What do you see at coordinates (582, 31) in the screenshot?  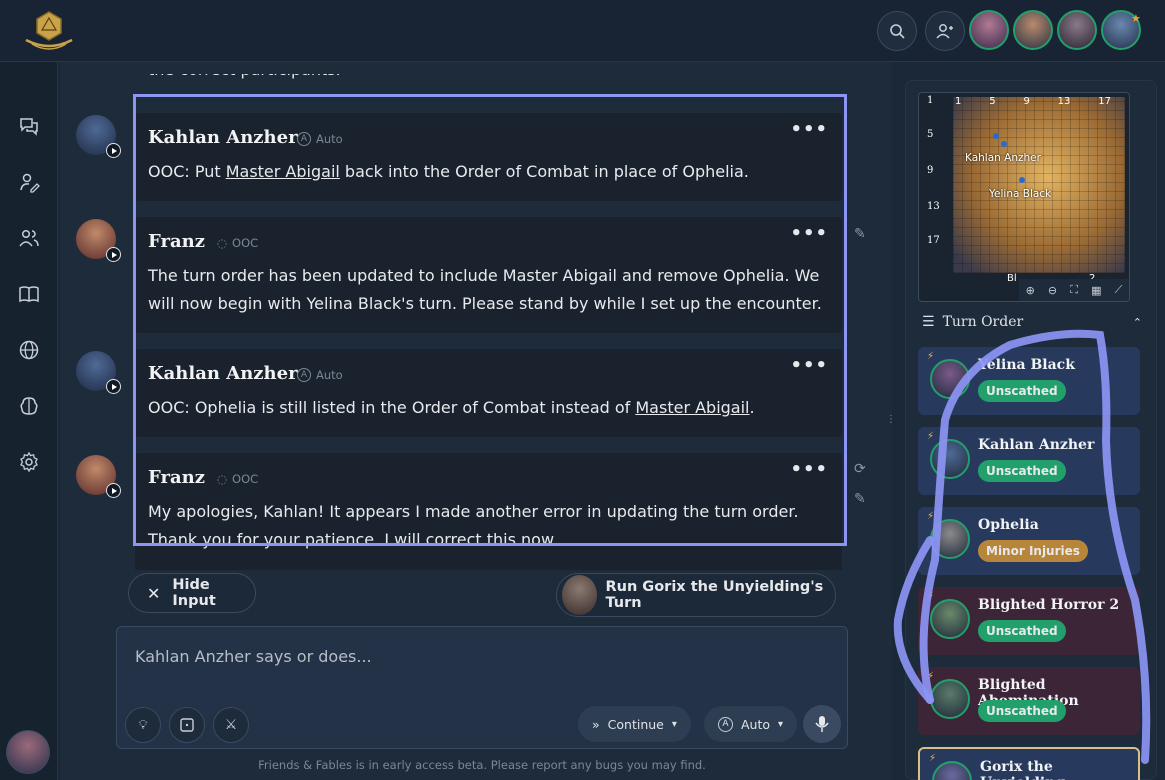 I see `top-bar: ★` at bounding box center [582, 31].